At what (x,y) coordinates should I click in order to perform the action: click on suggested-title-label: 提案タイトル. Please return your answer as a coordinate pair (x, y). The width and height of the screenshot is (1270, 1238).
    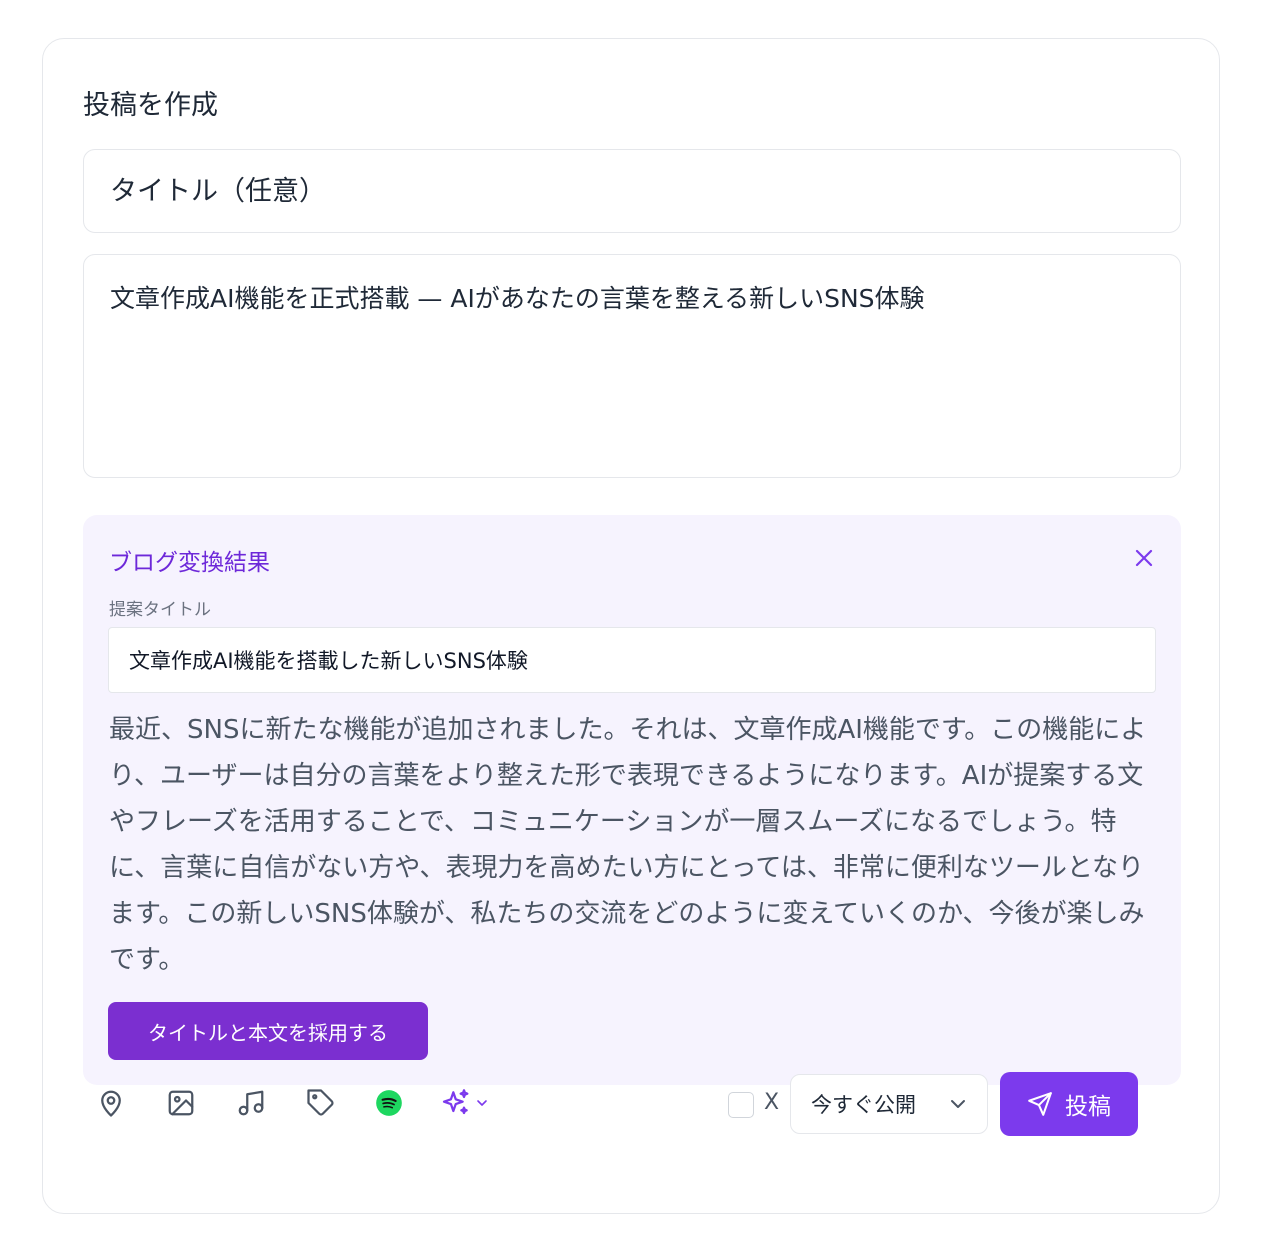
    Looking at the image, I should click on (160, 610).